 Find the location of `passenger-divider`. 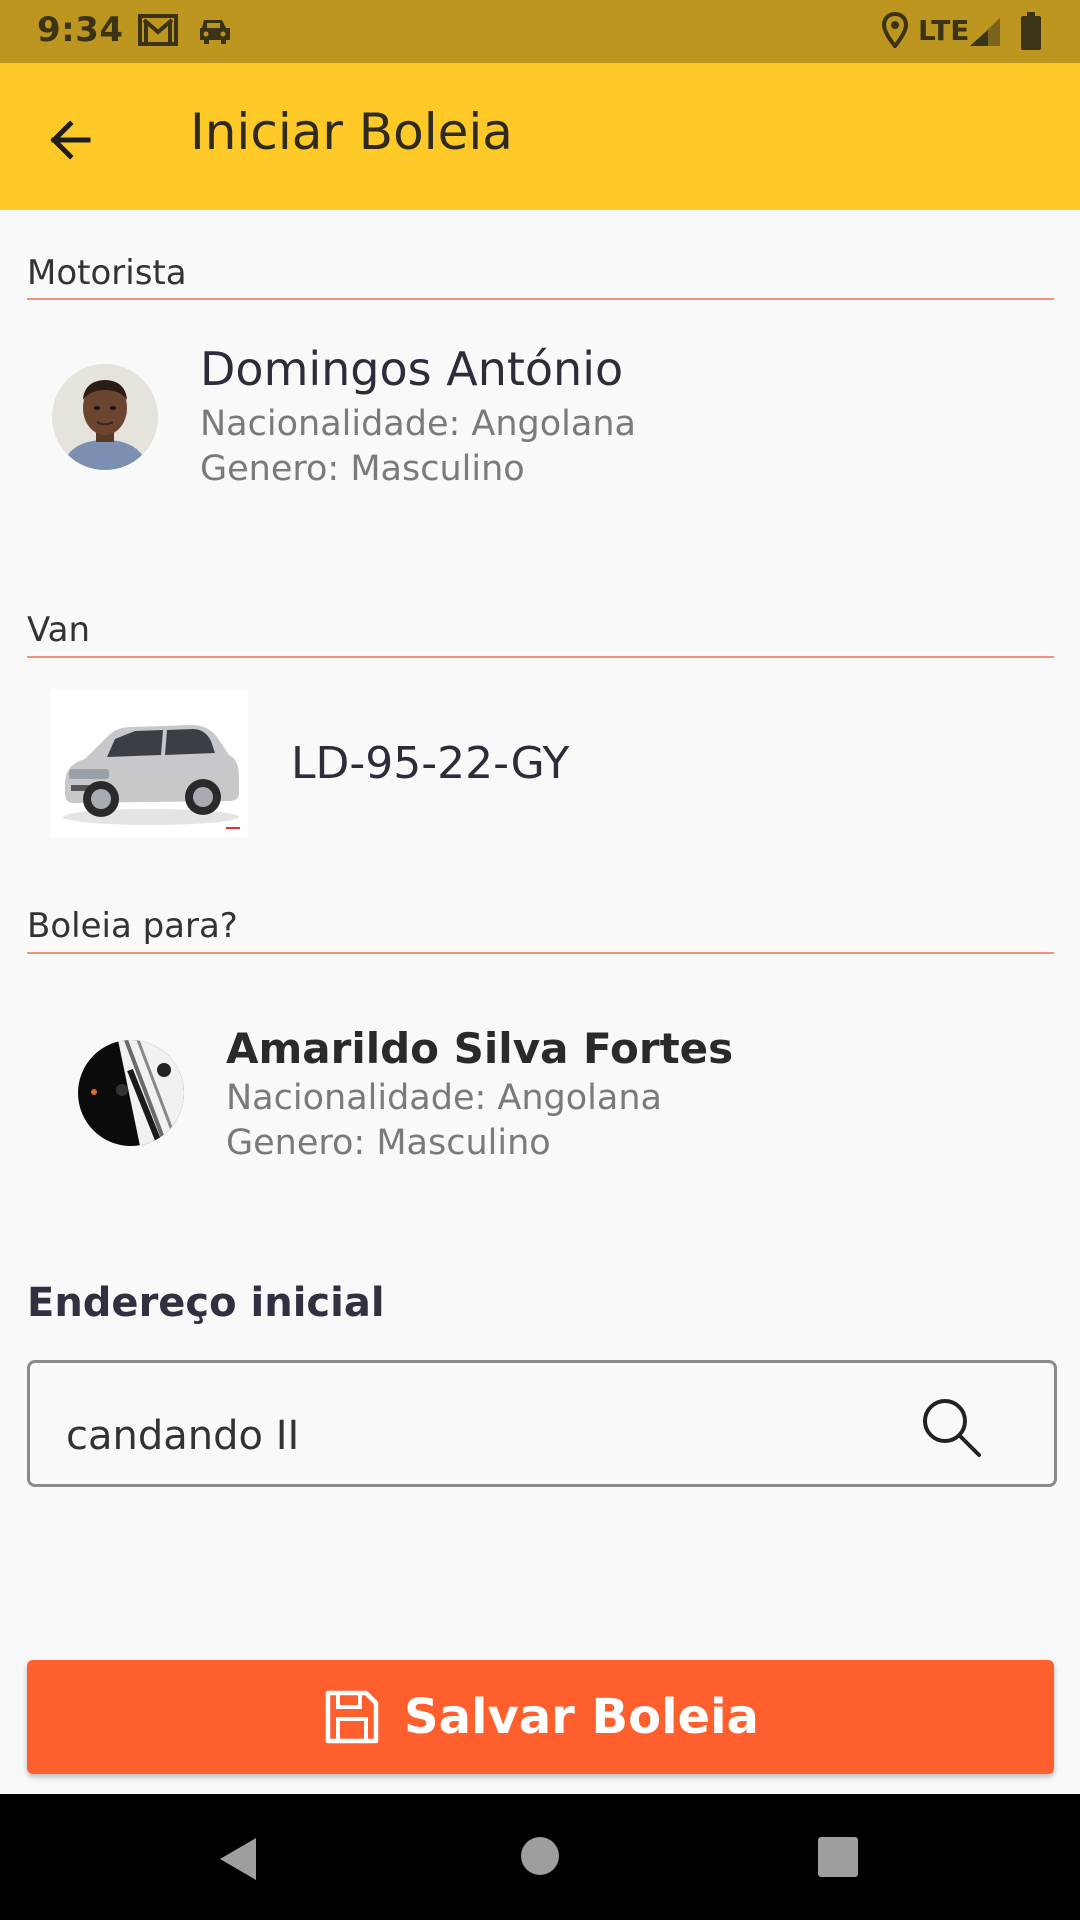

passenger-divider is located at coordinates (540, 953).